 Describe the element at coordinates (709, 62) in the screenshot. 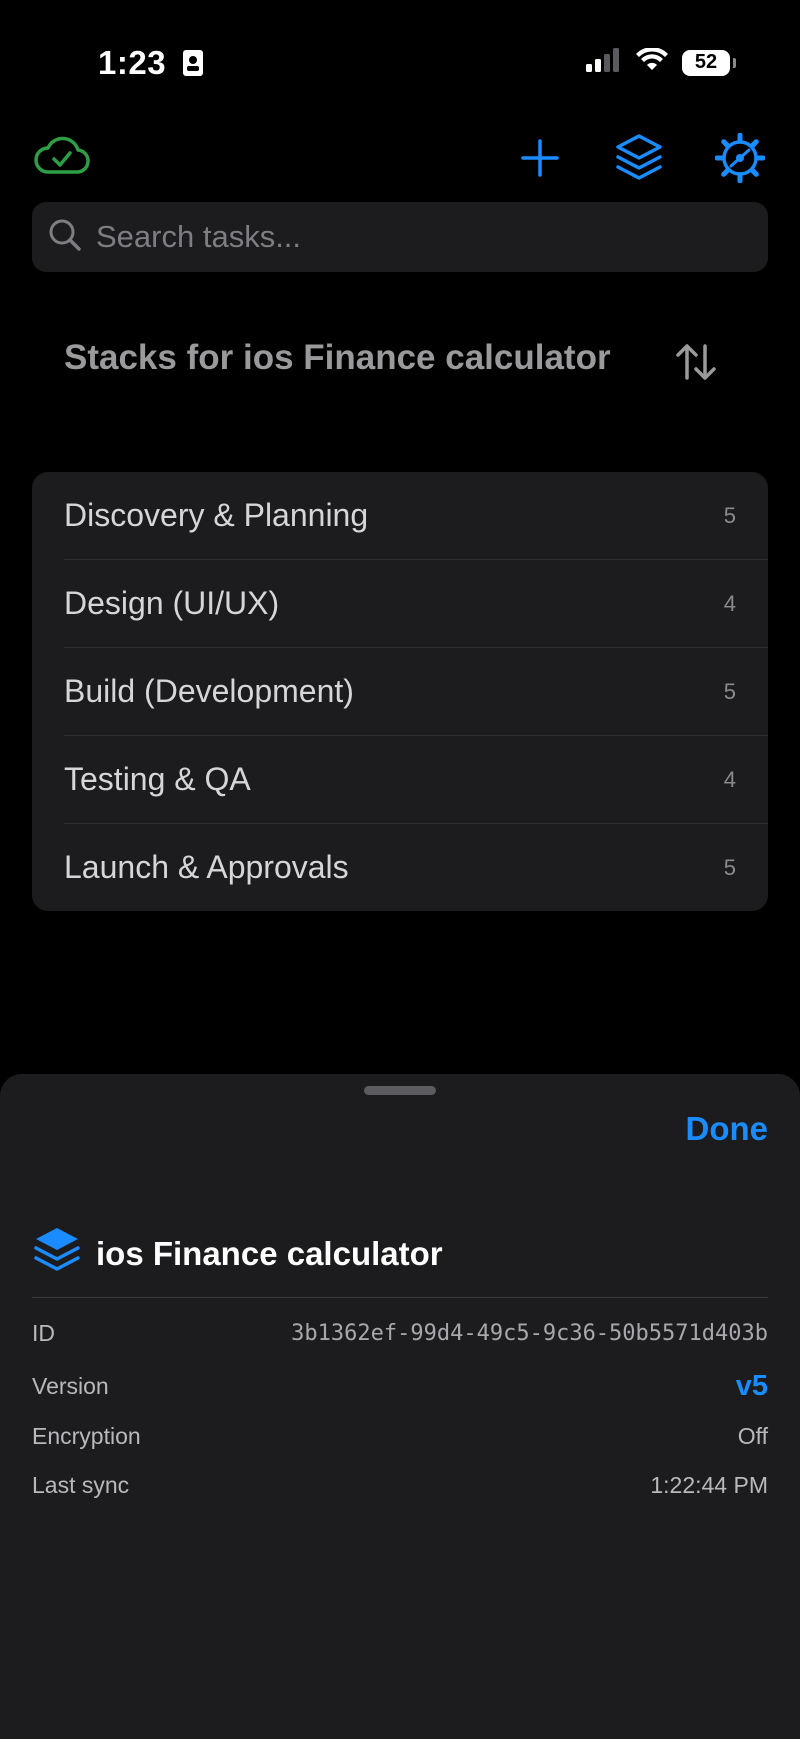

I see `battery-indicator: 52` at that location.